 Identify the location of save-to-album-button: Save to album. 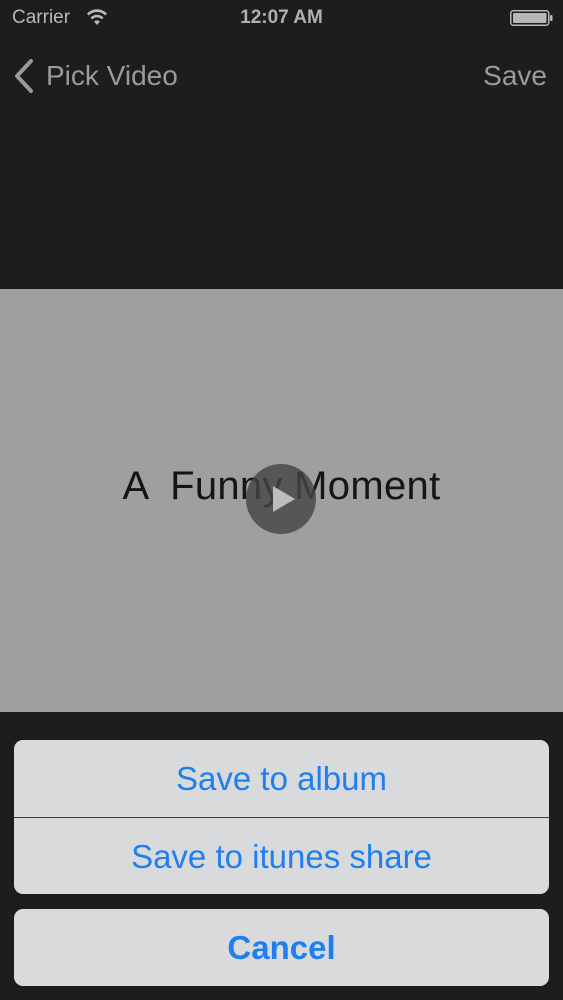
(281, 778).